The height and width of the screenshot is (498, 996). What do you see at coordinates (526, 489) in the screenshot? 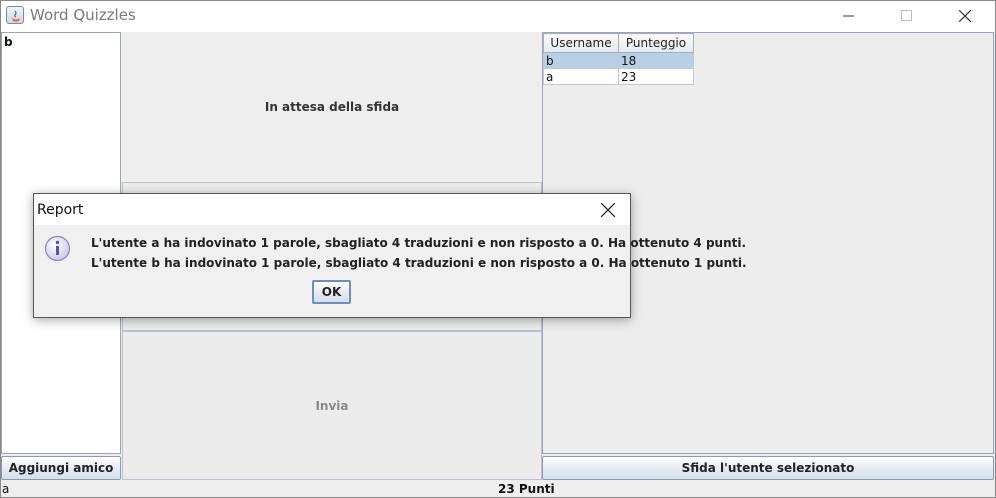
I see `status-points: 23 Punti` at bounding box center [526, 489].